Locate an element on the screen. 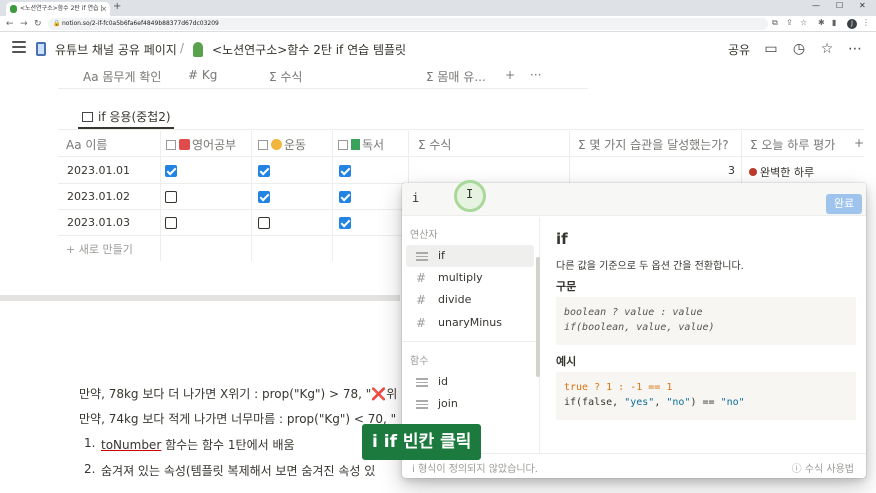  checkbox-exercise-row3 is located at coordinates (264, 223).